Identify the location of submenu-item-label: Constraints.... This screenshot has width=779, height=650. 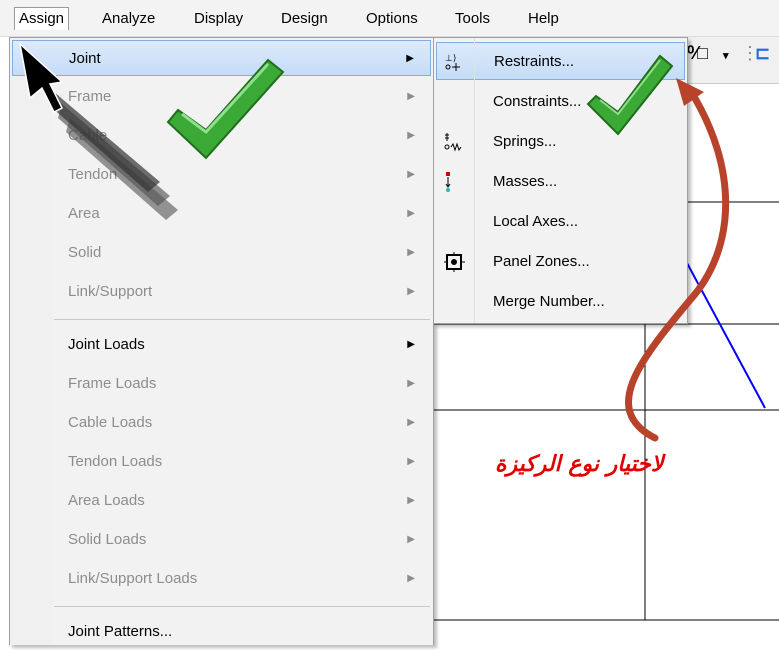
(537, 101).